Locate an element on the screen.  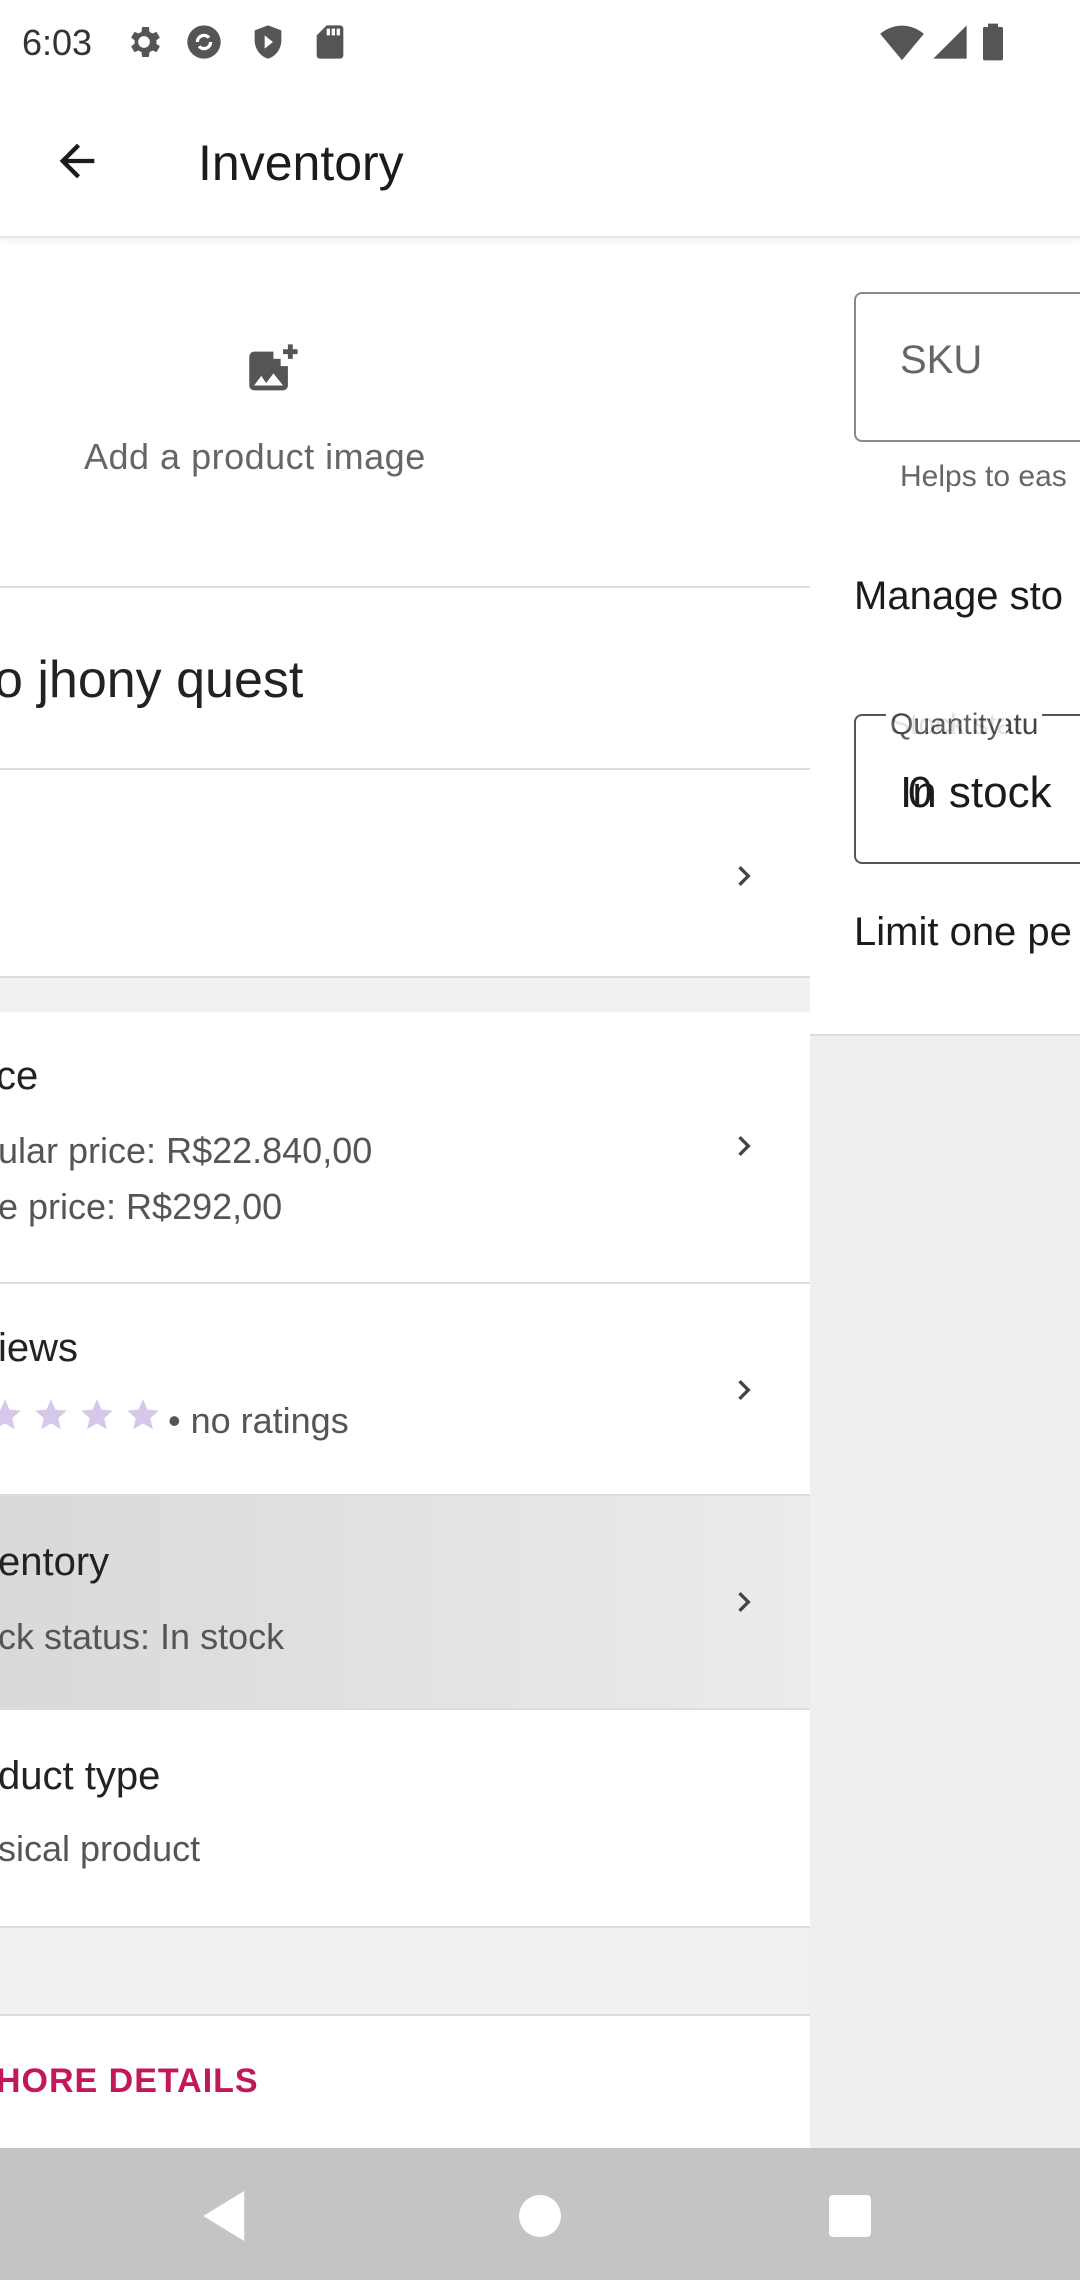
arrow-back-icon is located at coordinates (77, 161).